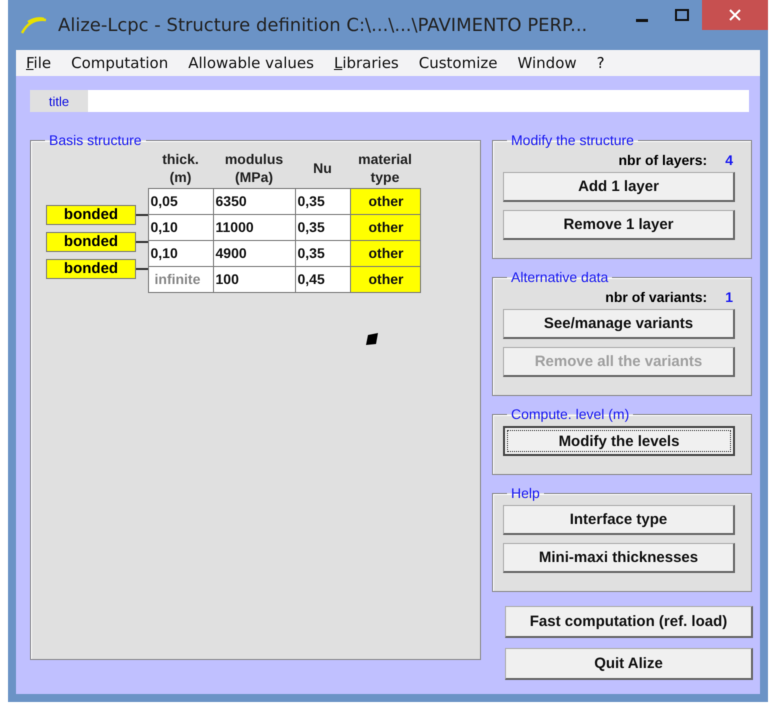  What do you see at coordinates (372, 339) in the screenshot?
I see `cursor-icon` at bounding box center [372, 339].